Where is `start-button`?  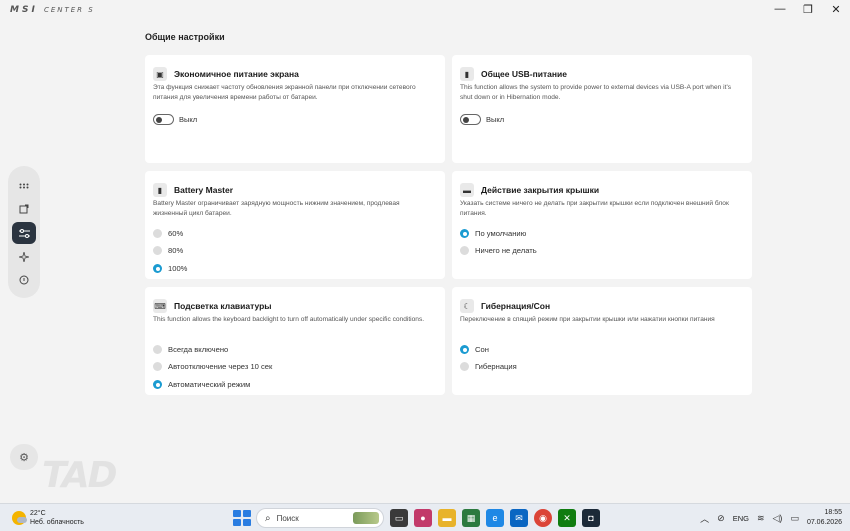 start-button is located at coordinates (241, 518).